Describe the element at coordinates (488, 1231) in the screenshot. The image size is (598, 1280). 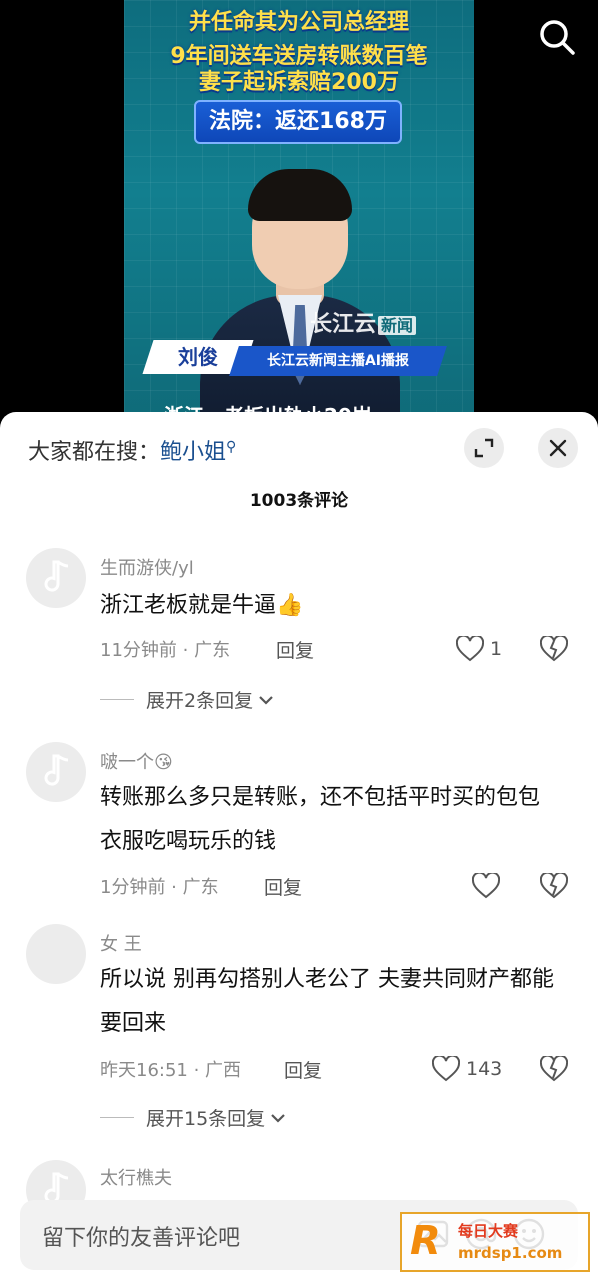
I see `watermark-title: 每日大赛` at that location.